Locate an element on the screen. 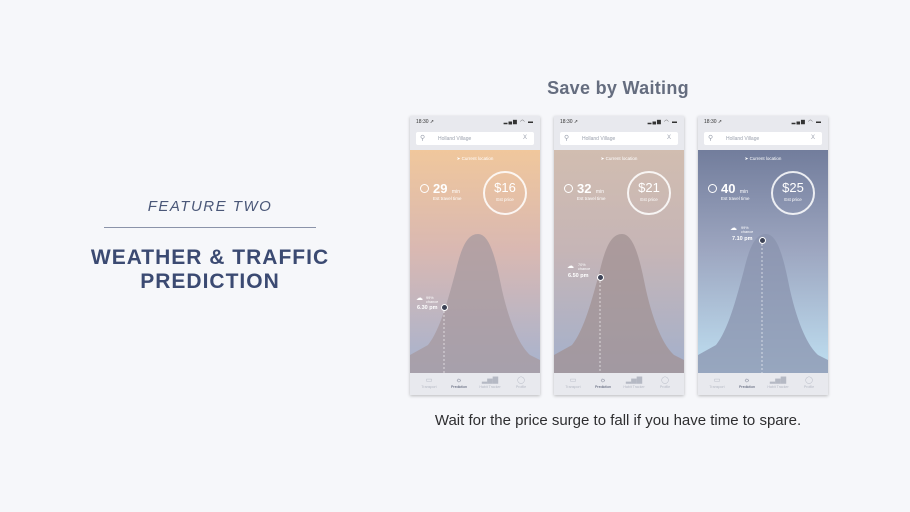 Image resolution: width=910 pixels, height=512 pixels. feature-title-line1: WEATHER & TRAFFIC is located at coordinates (210, 257).